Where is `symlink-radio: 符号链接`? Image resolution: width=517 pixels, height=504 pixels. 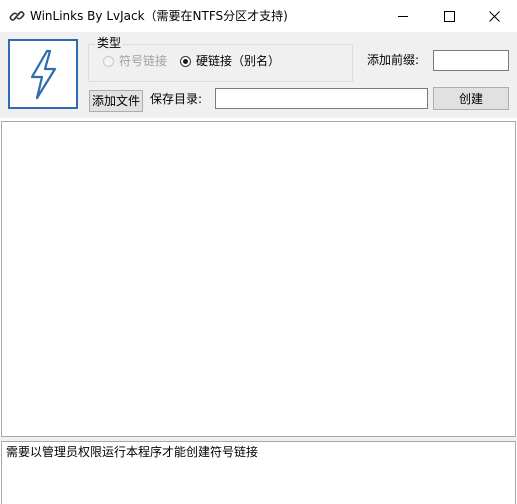
symlink-radio: 符号链接 is located at coordinates (135, 61).